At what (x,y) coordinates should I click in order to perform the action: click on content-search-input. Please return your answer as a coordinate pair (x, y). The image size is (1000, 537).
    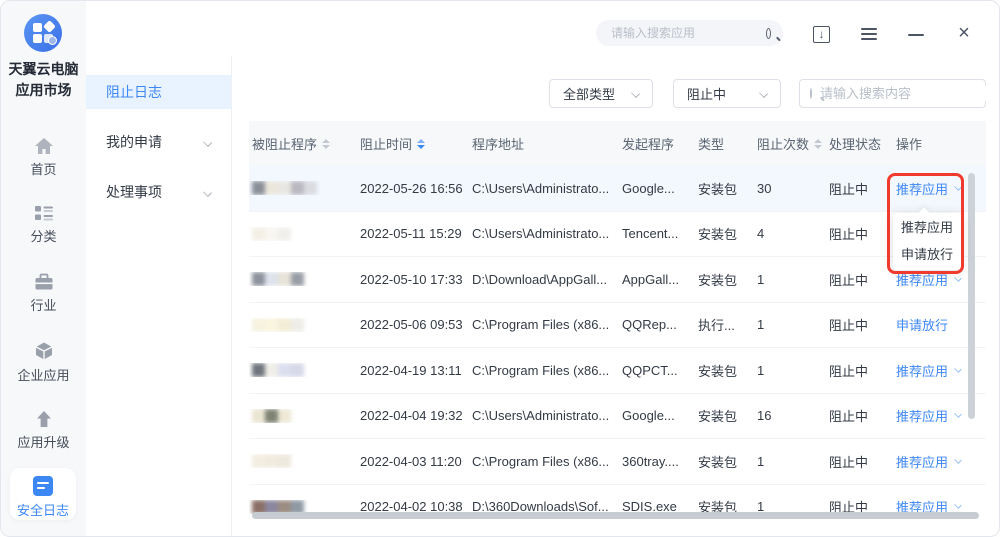
    Looking at the image, I should click on (908, 93).